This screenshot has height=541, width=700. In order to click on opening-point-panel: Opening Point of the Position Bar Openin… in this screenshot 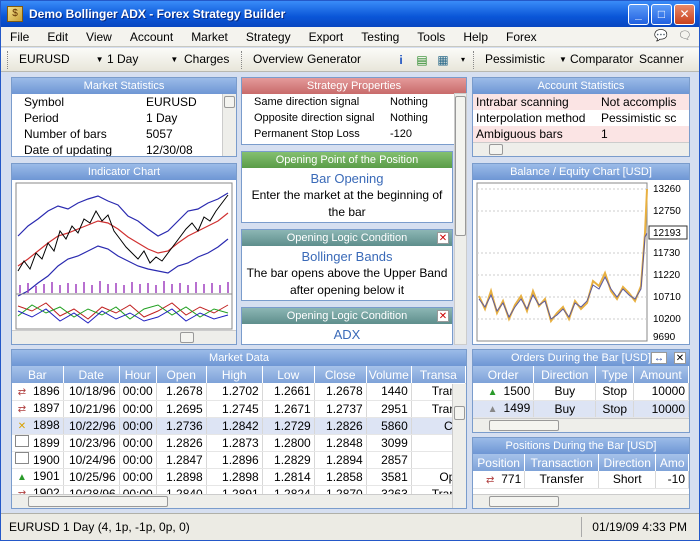, I will do `click(347, 187)`.